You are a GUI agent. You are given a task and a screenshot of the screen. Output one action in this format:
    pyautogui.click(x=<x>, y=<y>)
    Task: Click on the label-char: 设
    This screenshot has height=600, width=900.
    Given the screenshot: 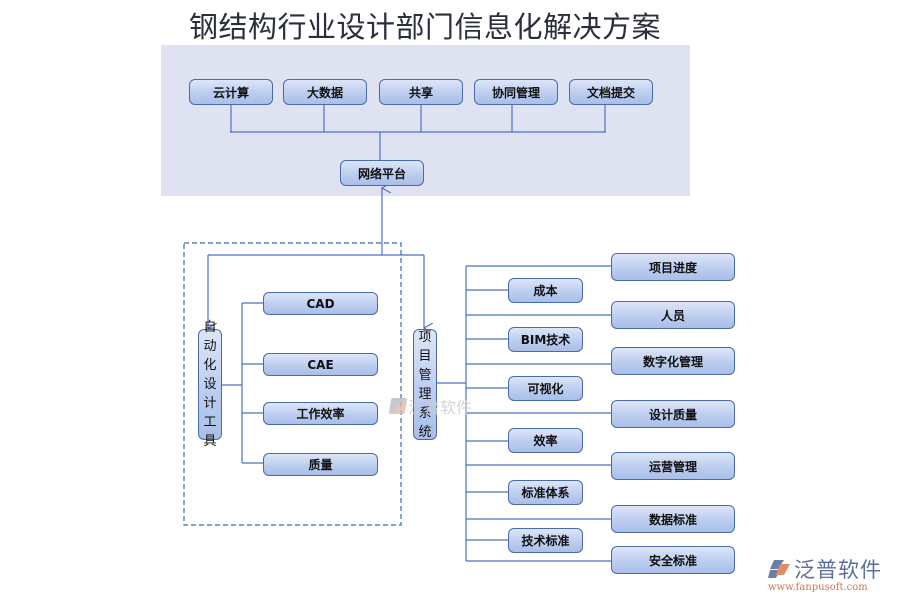 What is the action you would take?
    pyautogui.click(x=210, y=384)
    